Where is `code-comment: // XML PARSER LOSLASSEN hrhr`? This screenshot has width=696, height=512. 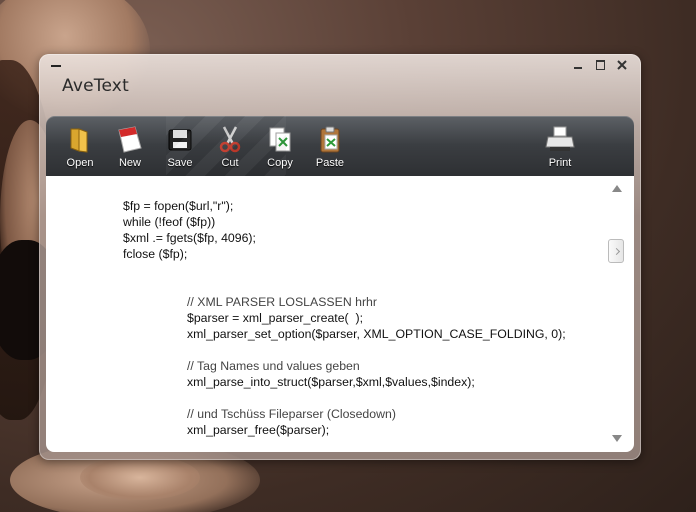
code-comment: // XML PARSER LOSLASSEN hrhr is located at coordinates (282, 302).